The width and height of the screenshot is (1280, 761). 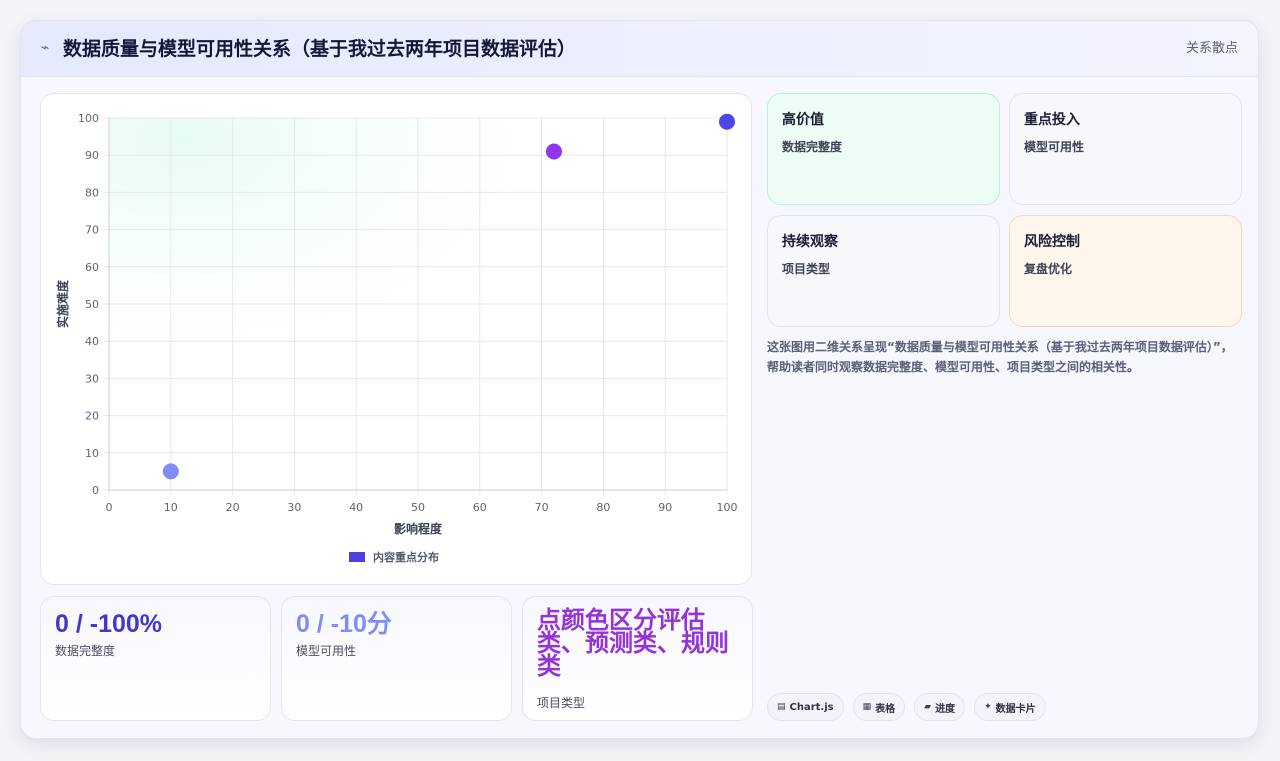 I want to click on x-axis-label: 影响程度, so click(x=418, y=528).